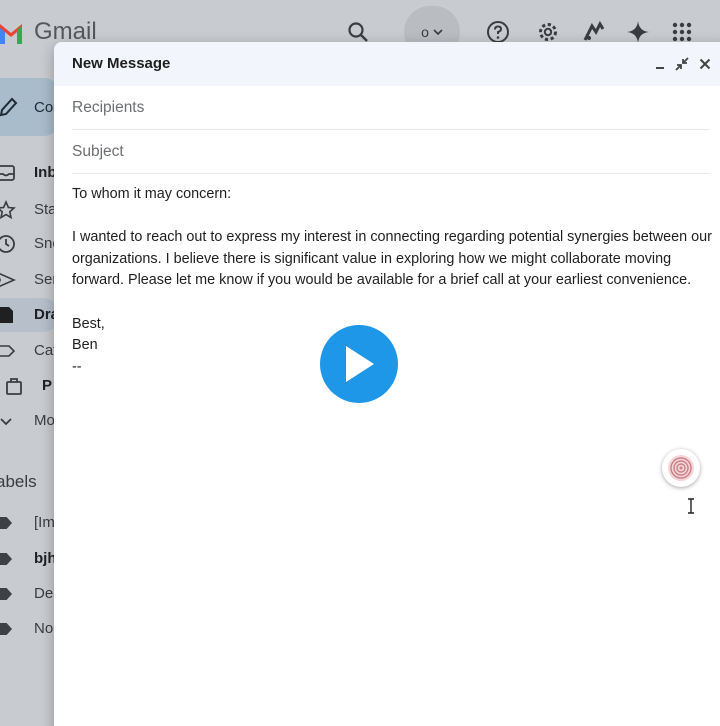 Image resolution: width=720 pixels, height=726 pixels. I want to click on label-item-text: De, so click(44, 593).